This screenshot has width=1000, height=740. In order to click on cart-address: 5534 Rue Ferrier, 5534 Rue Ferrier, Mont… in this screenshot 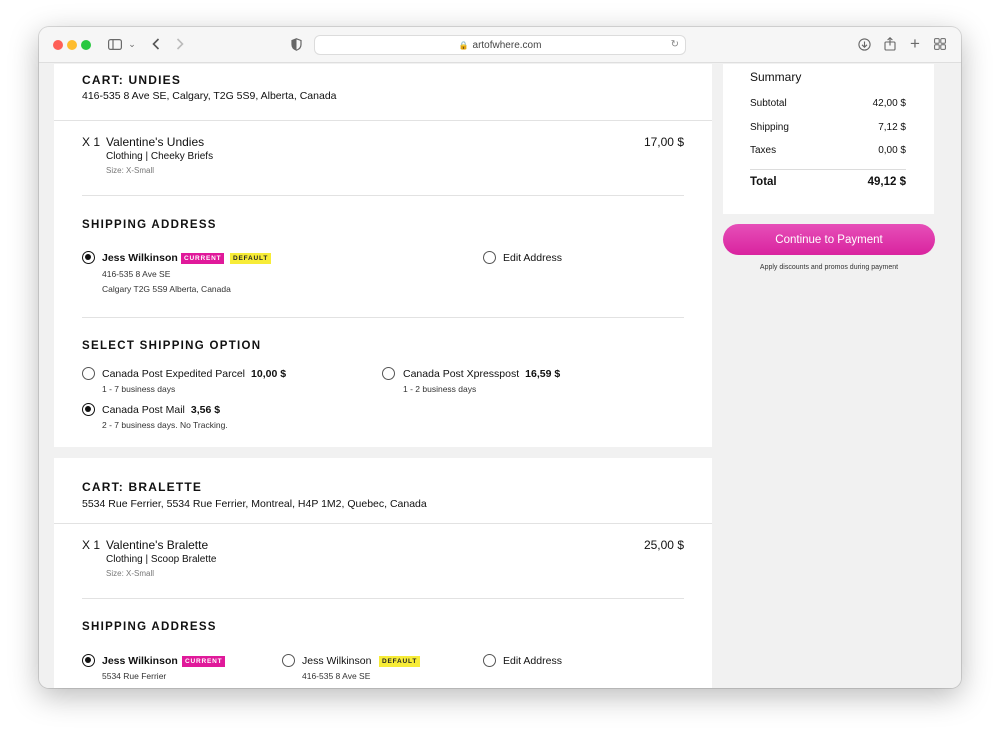, I will do `click(254, 504)`.